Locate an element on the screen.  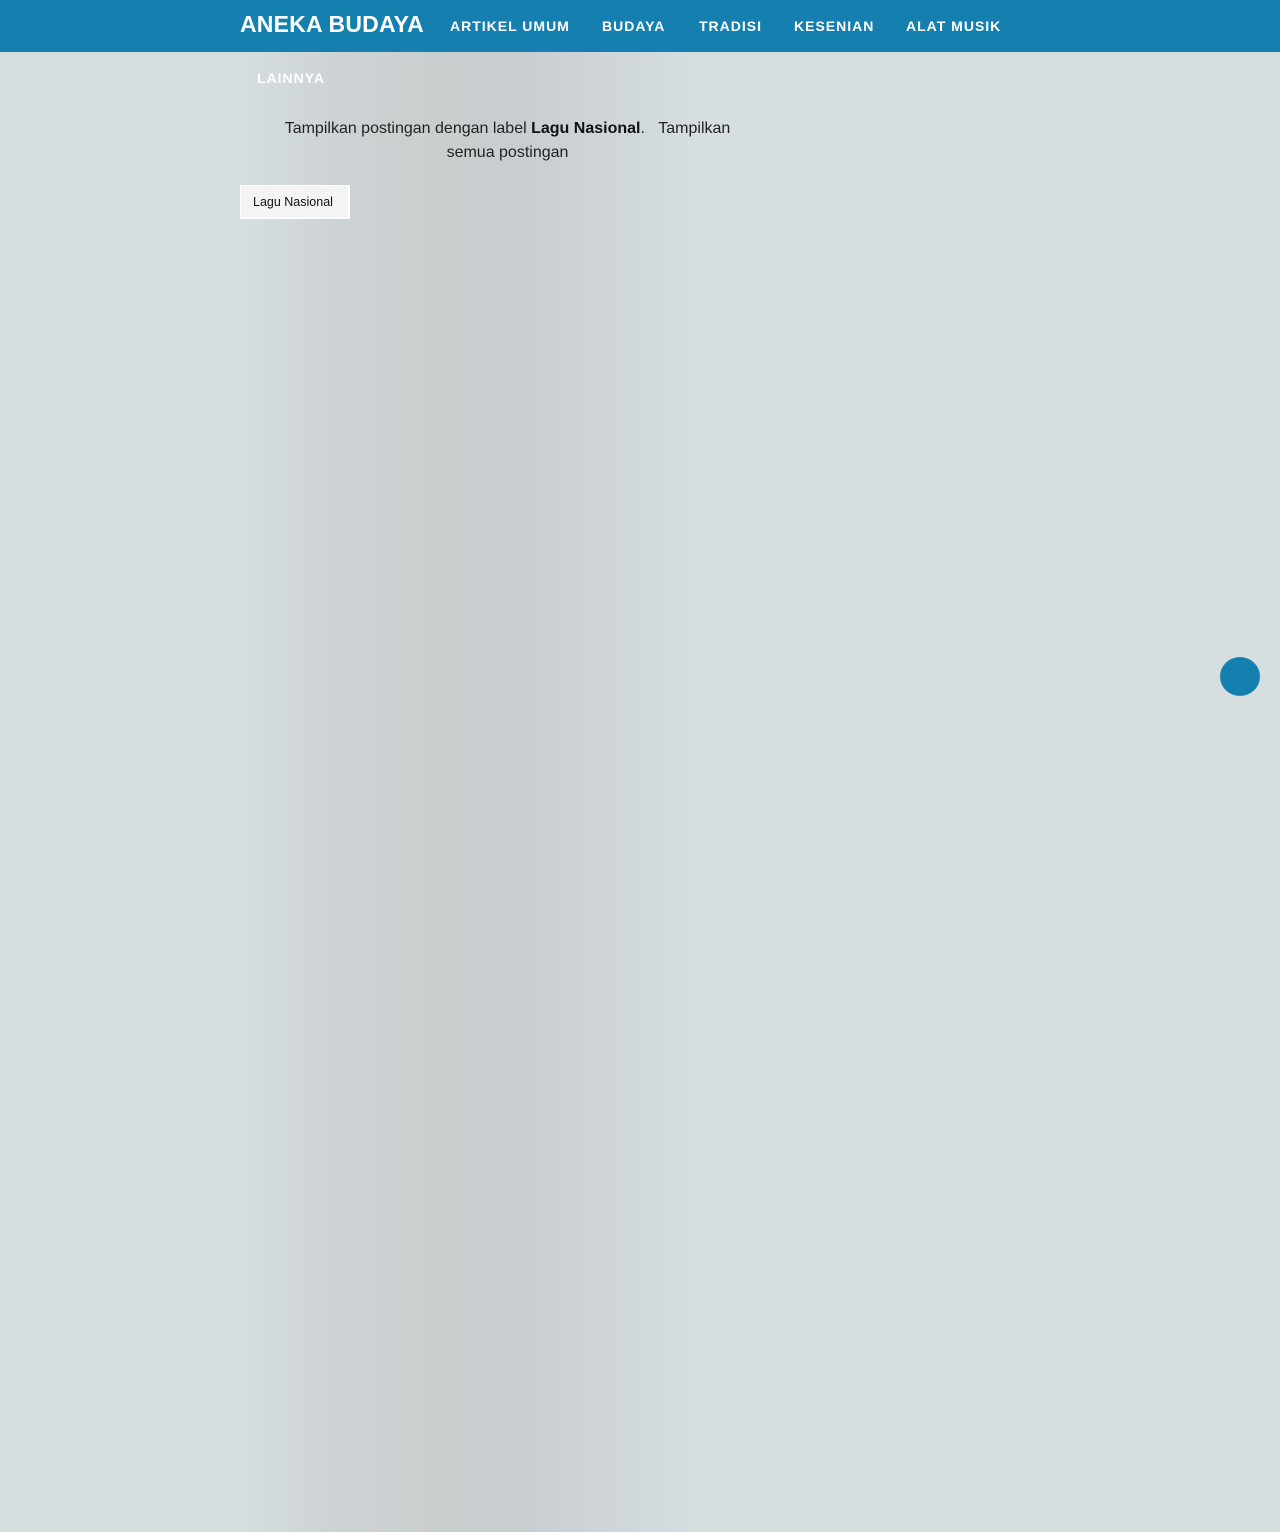
label-chip-lagu-nasional: Lagu Nasional is located at coordinates (295, 202).